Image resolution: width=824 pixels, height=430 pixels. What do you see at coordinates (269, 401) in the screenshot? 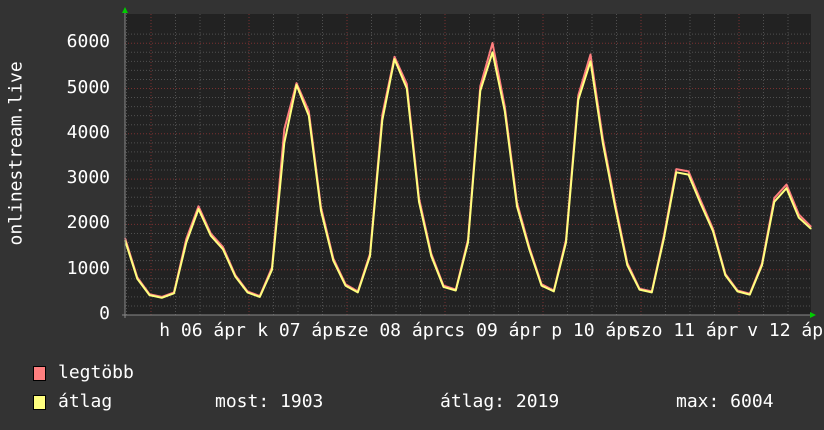
I see `stat-now: most: 1903` at bounding box center [269, 401].